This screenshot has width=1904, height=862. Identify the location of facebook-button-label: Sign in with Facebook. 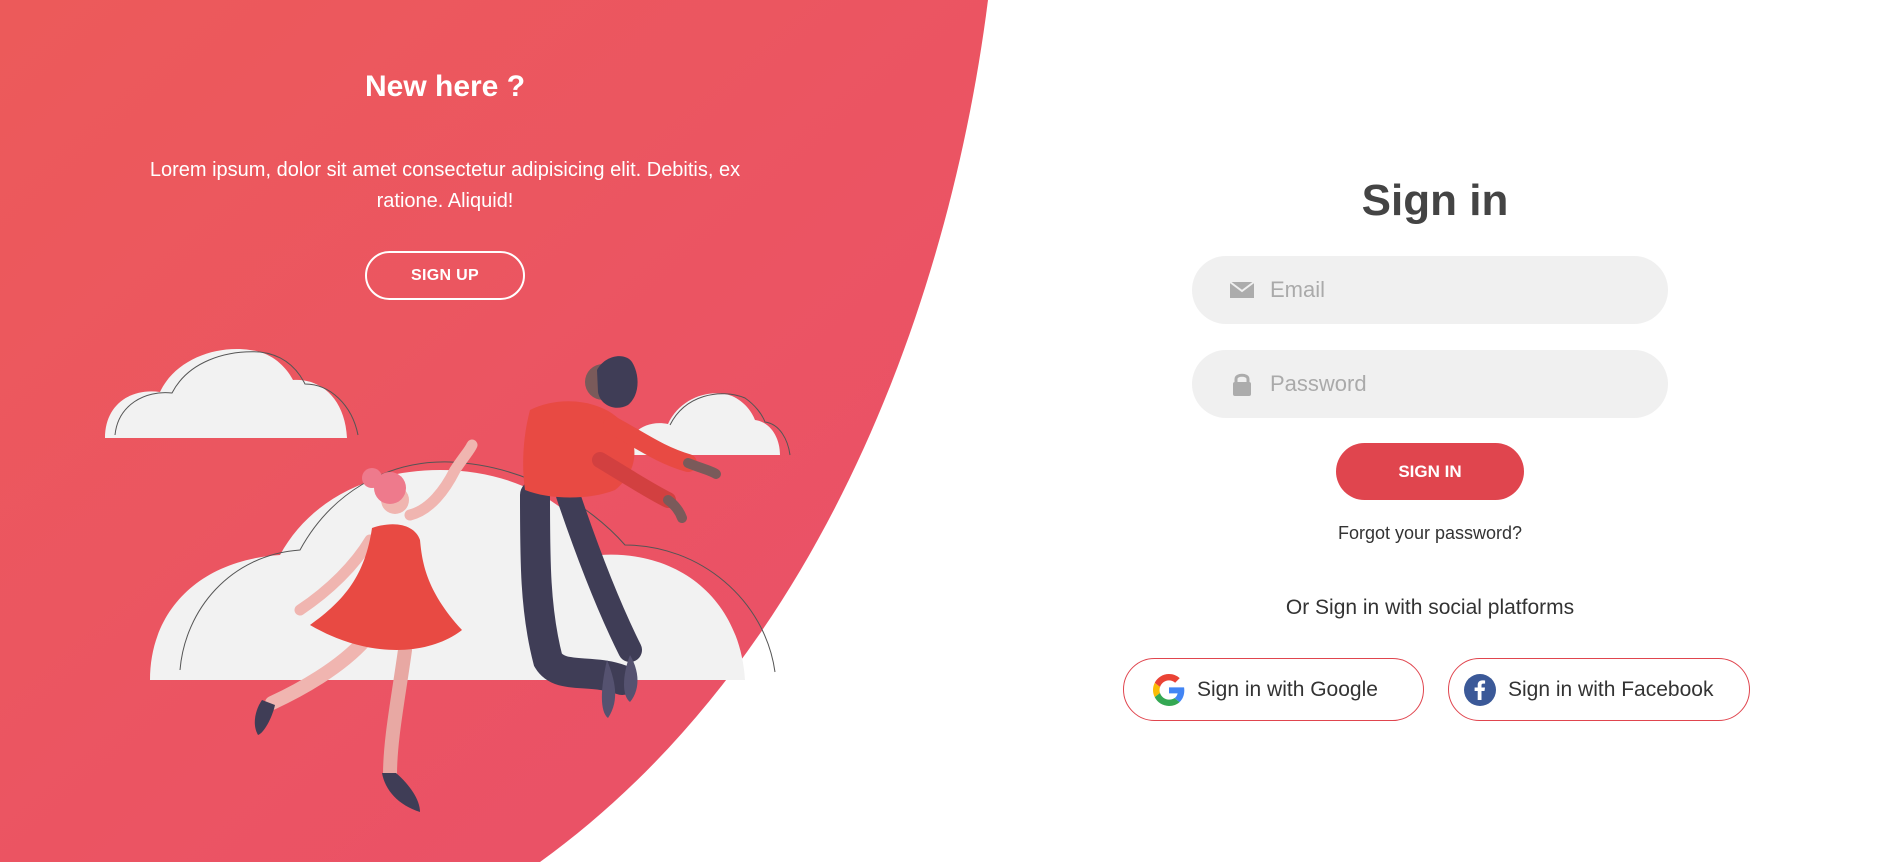
(1611, 689).